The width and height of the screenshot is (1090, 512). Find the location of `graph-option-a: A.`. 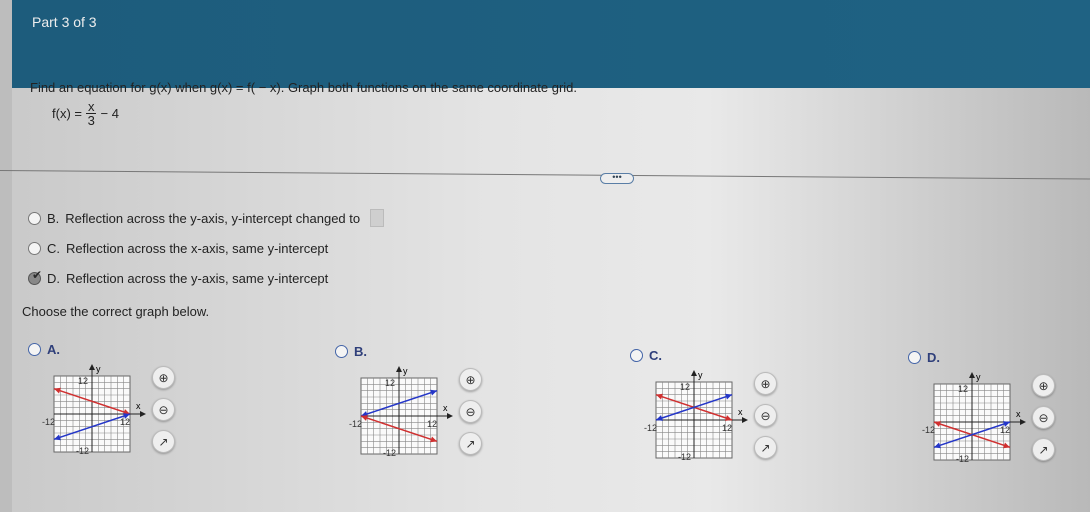

graph-option-a: A. is located at coordinates (44, 349).